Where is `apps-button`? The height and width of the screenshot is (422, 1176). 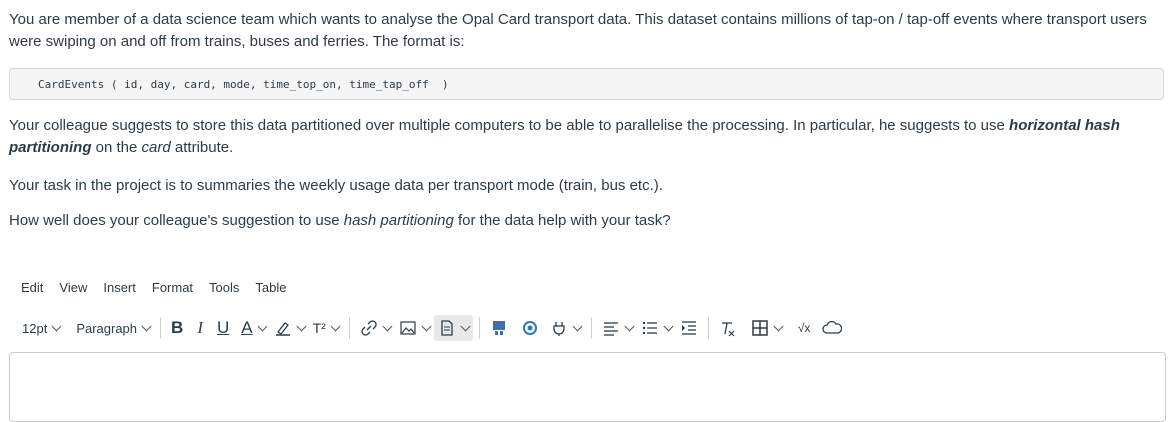 apps-button is located at coordinates (499, 328).